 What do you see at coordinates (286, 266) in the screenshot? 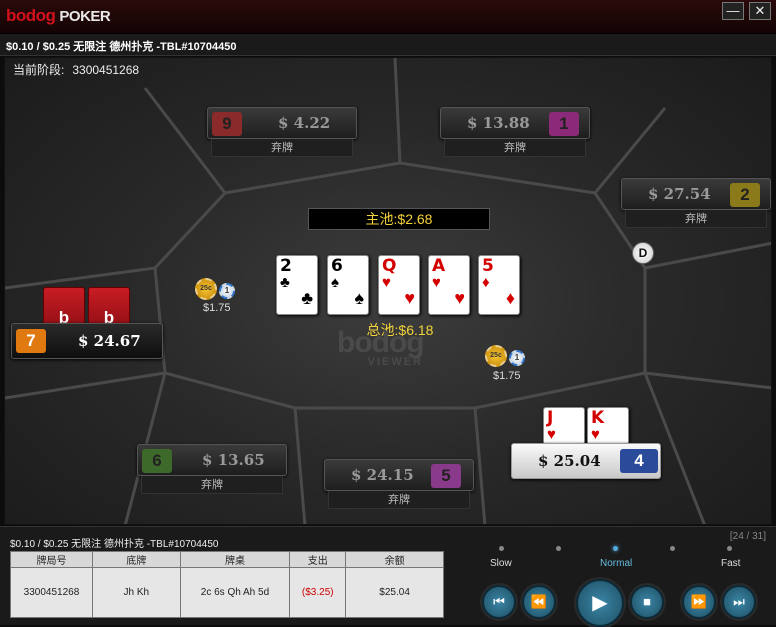
I see `card-rank: 2` at bounding box center [286, 266].